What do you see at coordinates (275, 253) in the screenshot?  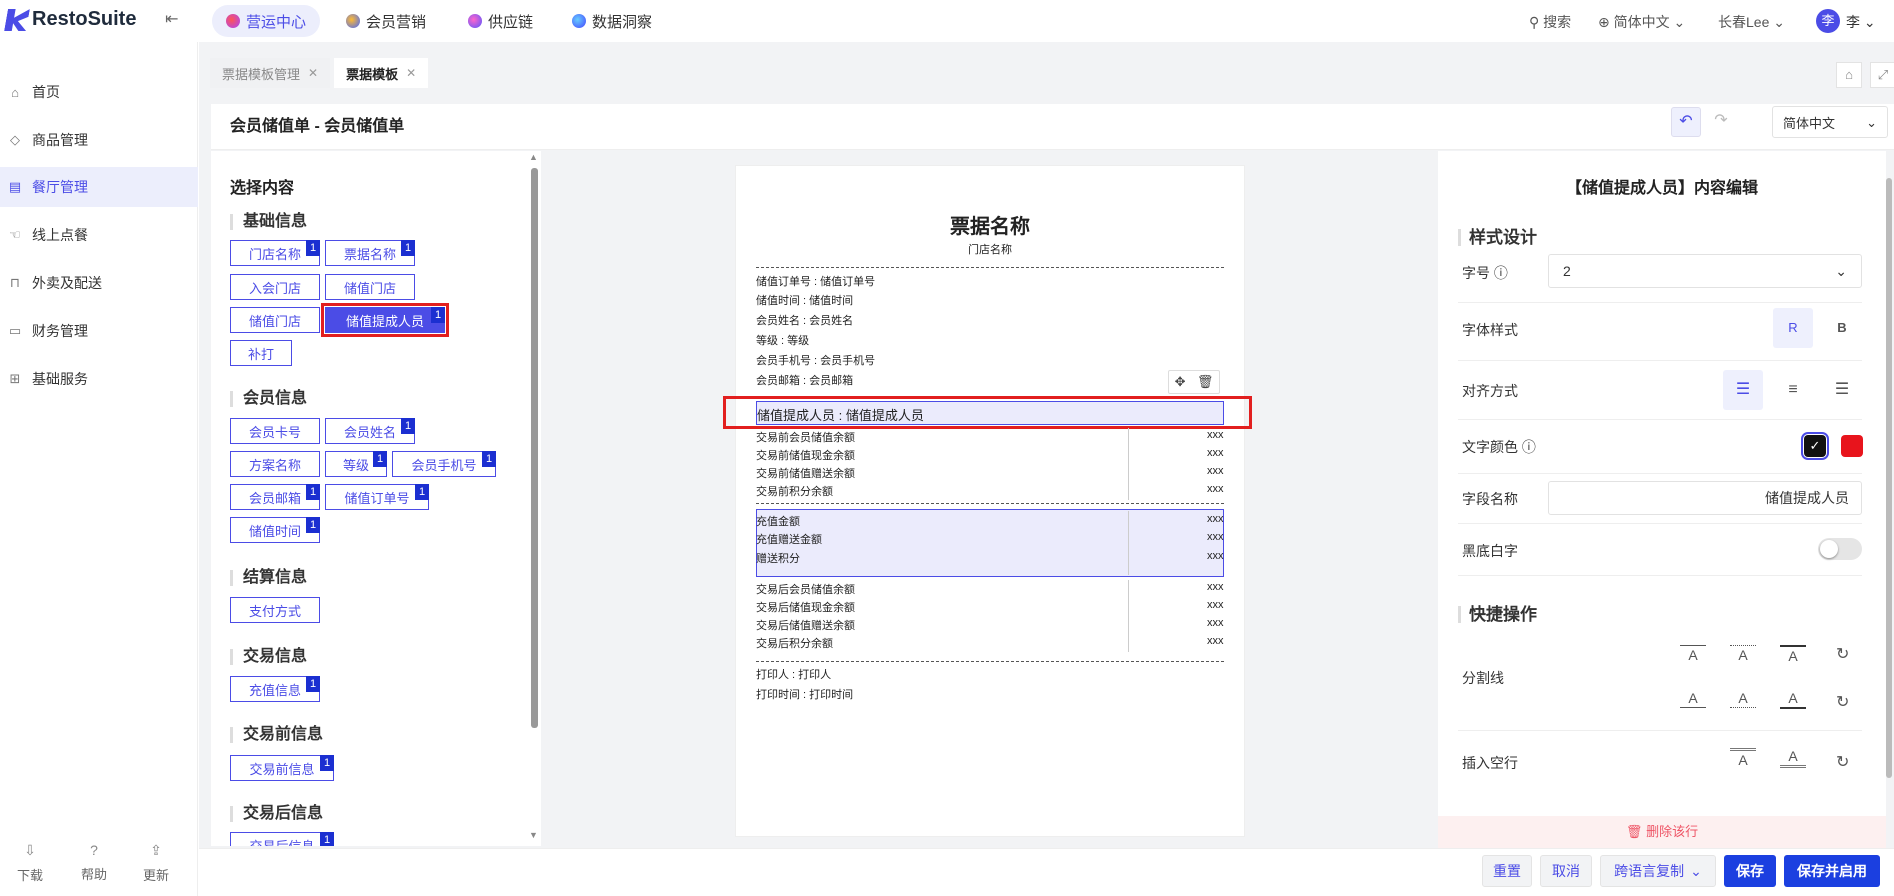 I see `chip-store-name: 门店名称 1` at bounding box center [275, 253].